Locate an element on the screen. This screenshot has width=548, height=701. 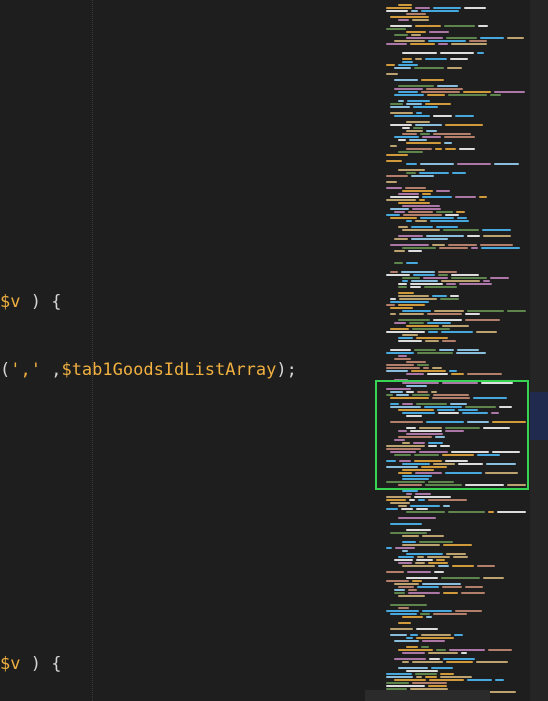
code-line-3: $v ) { is located at coordinates (30, 664).